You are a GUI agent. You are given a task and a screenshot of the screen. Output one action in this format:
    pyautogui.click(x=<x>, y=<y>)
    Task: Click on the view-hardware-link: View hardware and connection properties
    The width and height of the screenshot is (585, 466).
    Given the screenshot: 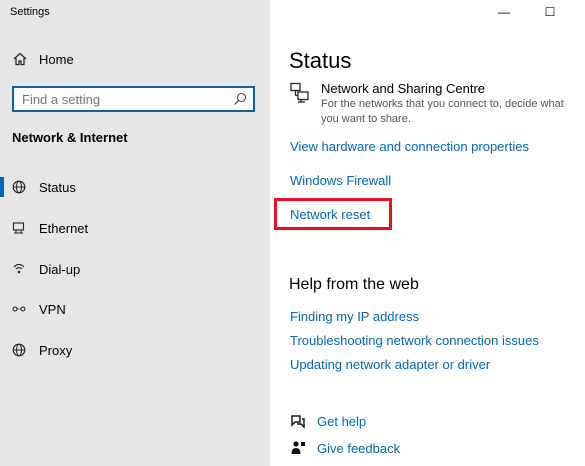 What is the action you would take?
    pyautogui.click(x=409, y=146)
    